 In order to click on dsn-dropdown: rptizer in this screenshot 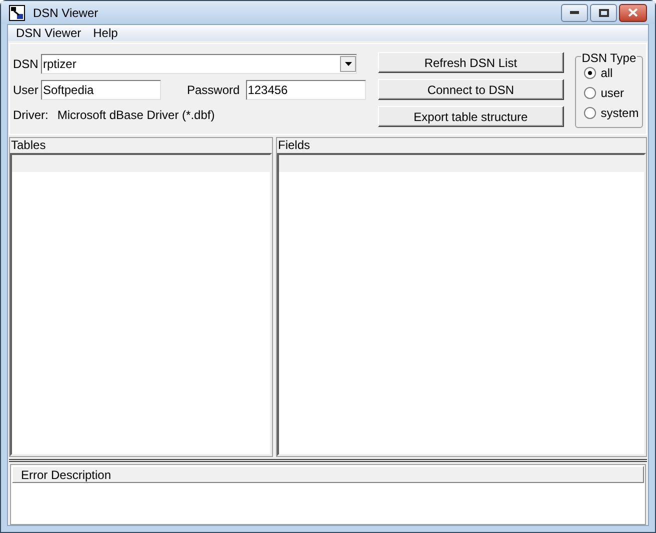, I will do `click(199, 64)`.